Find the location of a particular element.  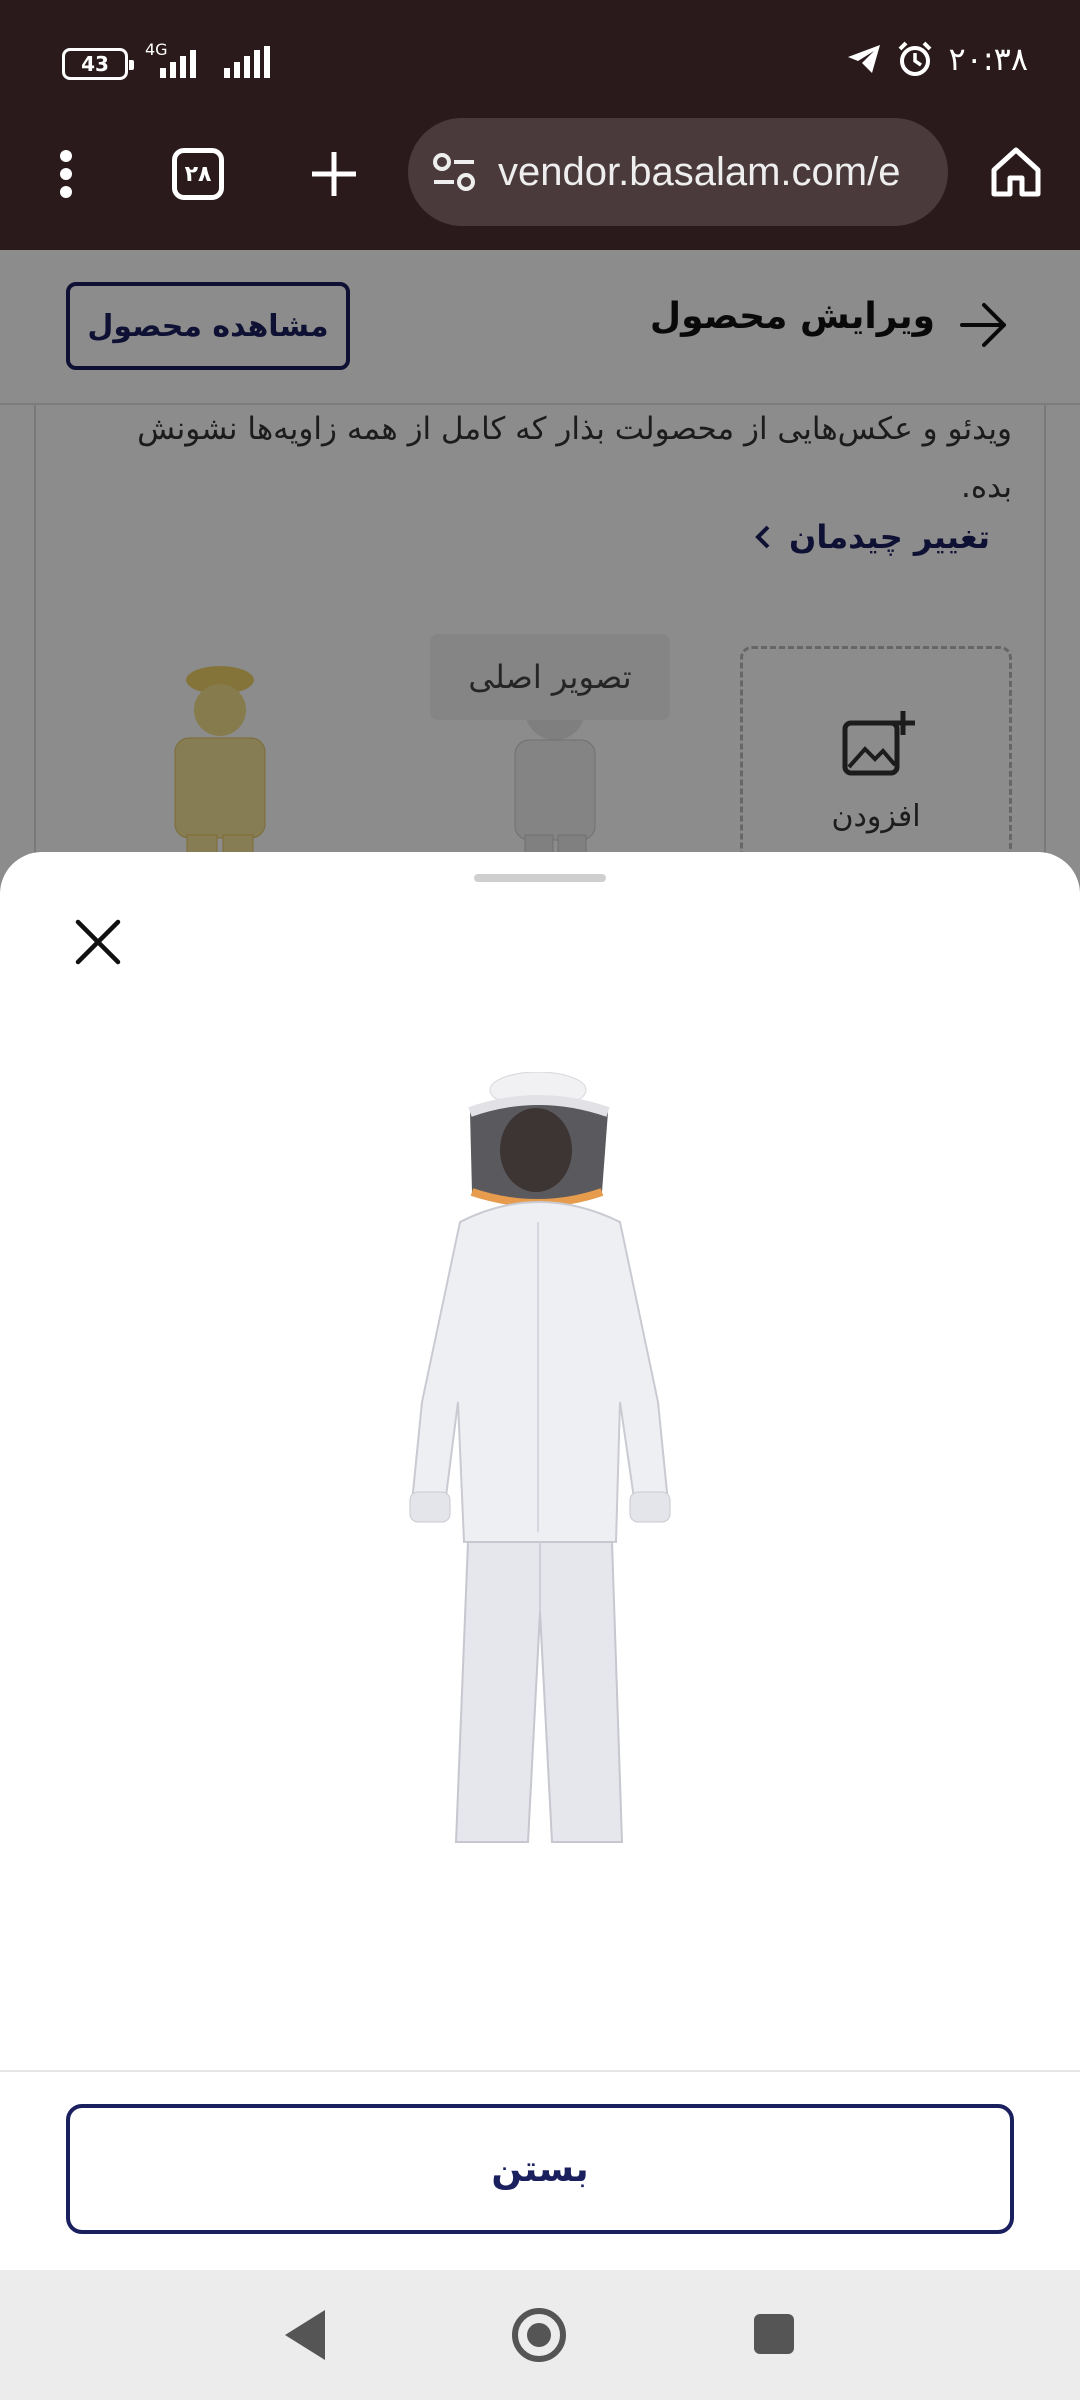

tab-count: ۲۸ is located at coordinates (198, 174).